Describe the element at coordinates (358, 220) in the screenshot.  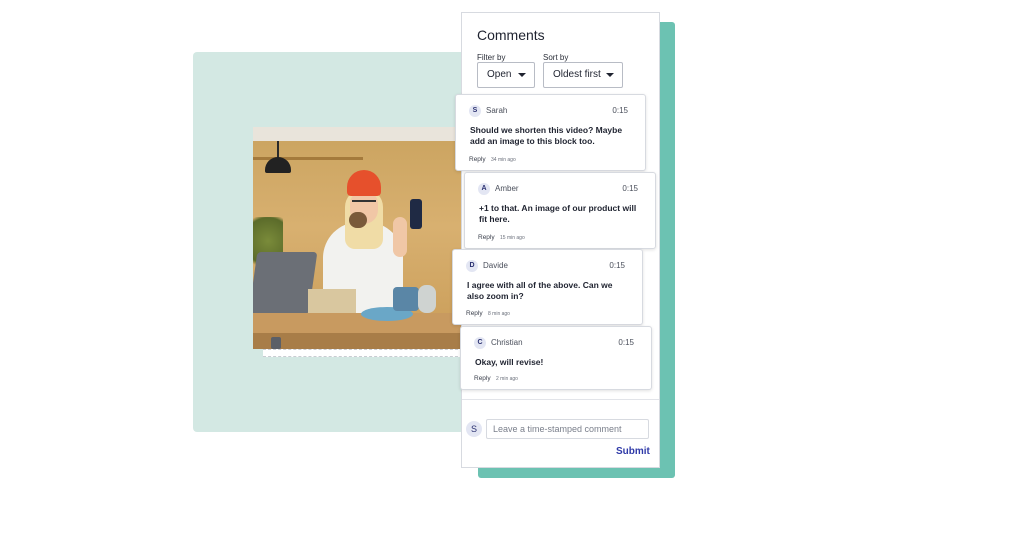
I see `cup-icon` at that location.